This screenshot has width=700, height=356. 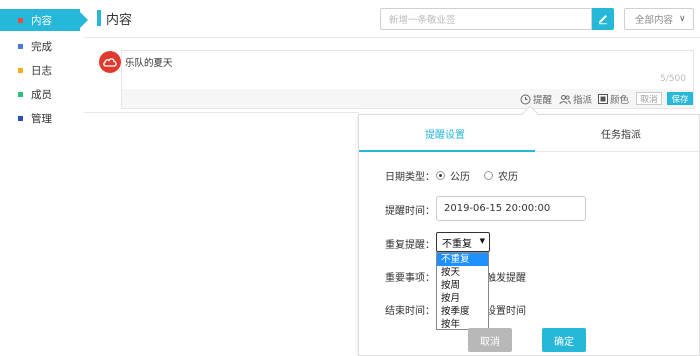 I want to click on popup-cancel-button: 取消, so click(x=490, y=340).